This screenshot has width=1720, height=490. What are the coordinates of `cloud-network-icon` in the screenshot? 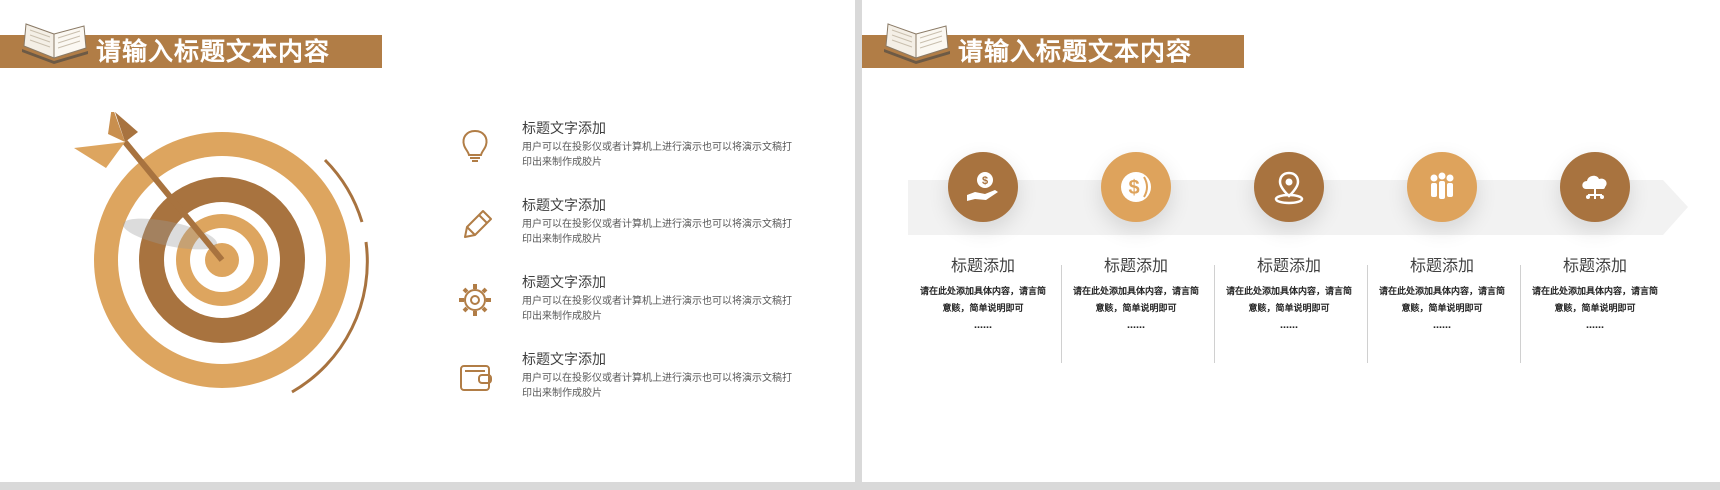 It's located at (1594, 187).